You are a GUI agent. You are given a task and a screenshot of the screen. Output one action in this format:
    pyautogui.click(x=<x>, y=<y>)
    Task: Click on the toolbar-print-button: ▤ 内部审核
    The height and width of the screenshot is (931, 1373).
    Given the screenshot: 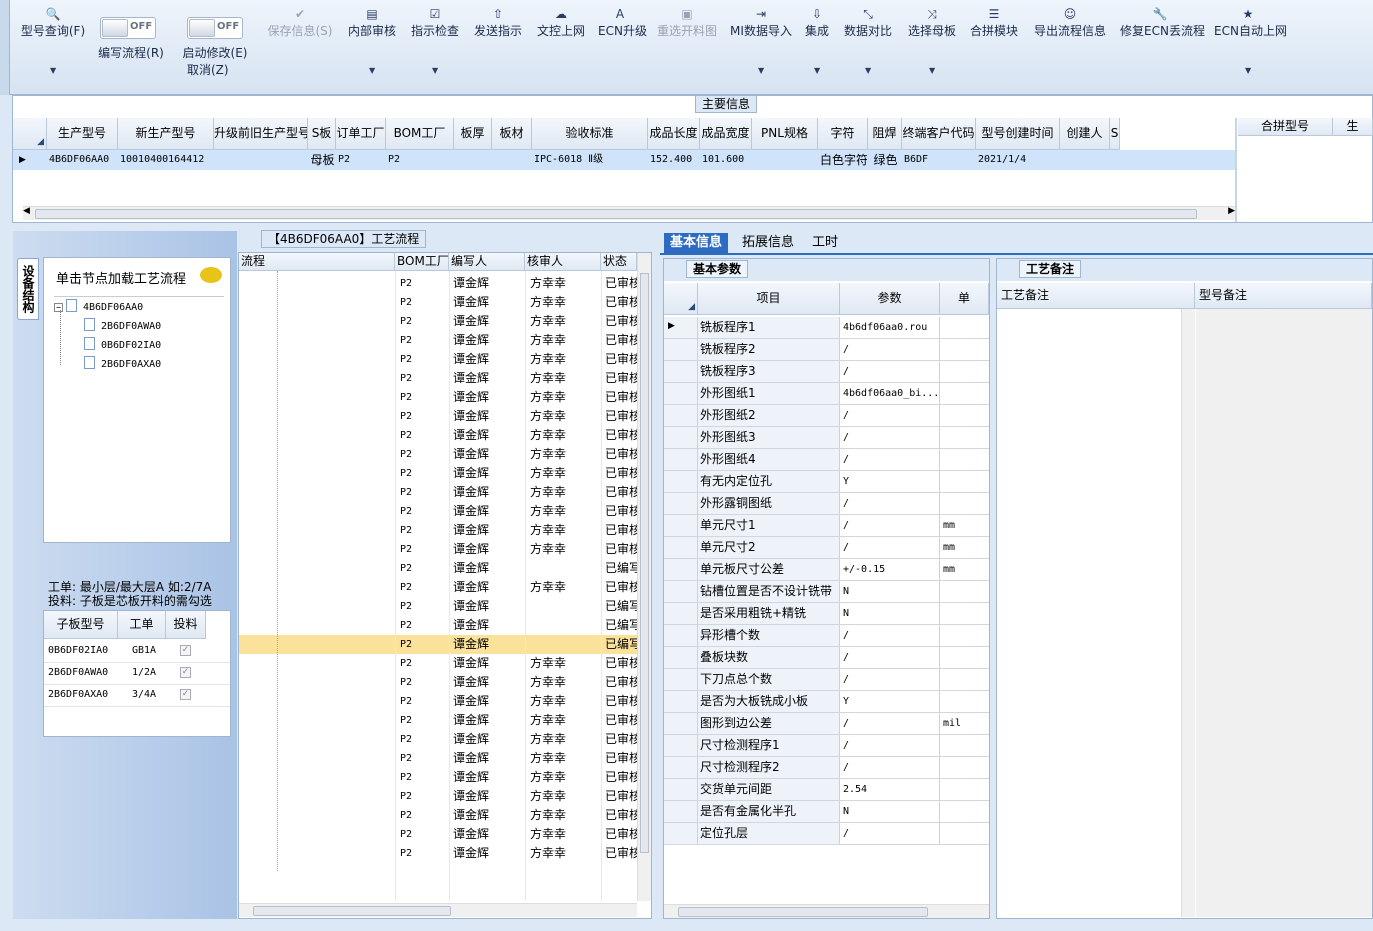 What is the action you would take?
    pyautogui.click(x=372, y=22)
    